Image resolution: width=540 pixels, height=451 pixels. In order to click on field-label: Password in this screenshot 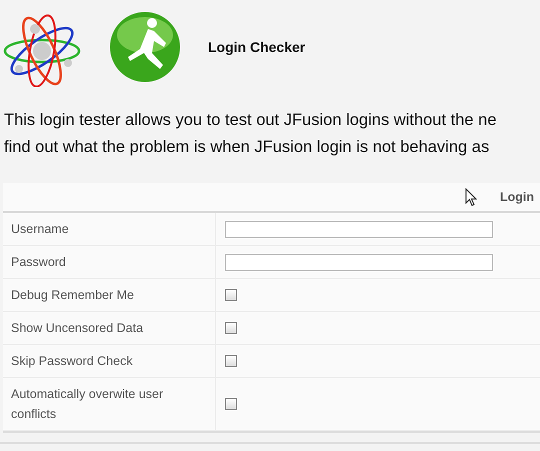, I will do `click(109, 262)`.